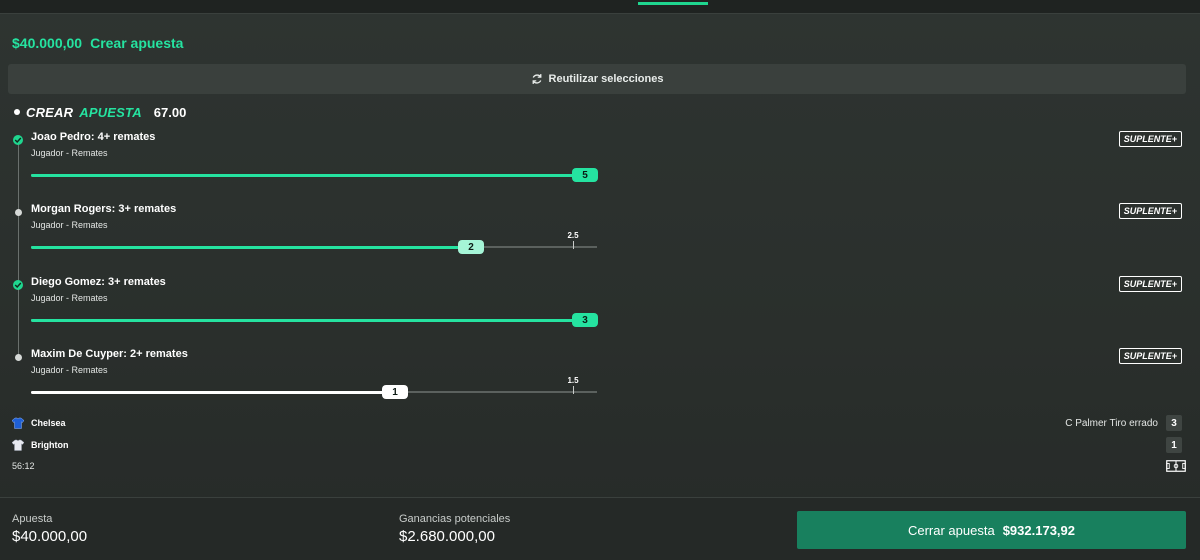  Describe the element at coordinates (98, 282) in the screenshot. I see `selection-name: Diego Gomez: 3+ remates` at that location.